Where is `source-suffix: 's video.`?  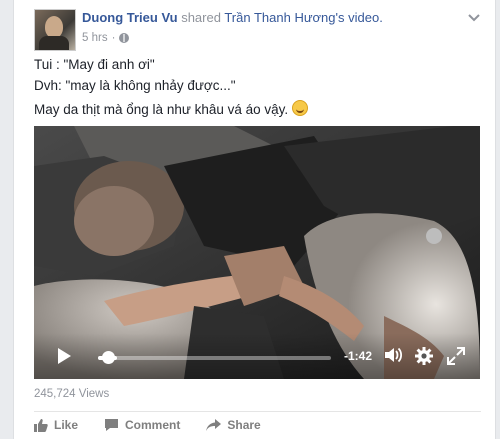
source-suffix: 's video. is located at coordinates (359, 17).